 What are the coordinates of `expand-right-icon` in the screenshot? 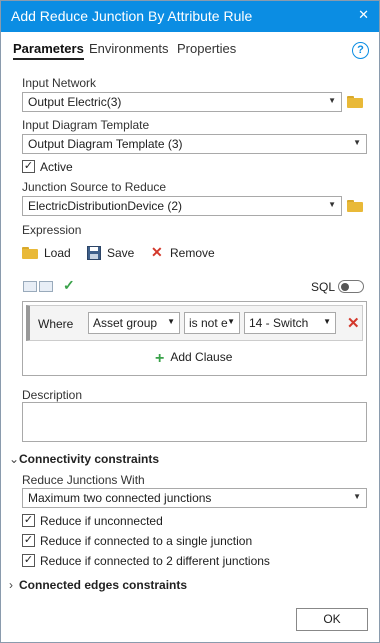 It's located at (46, 286).